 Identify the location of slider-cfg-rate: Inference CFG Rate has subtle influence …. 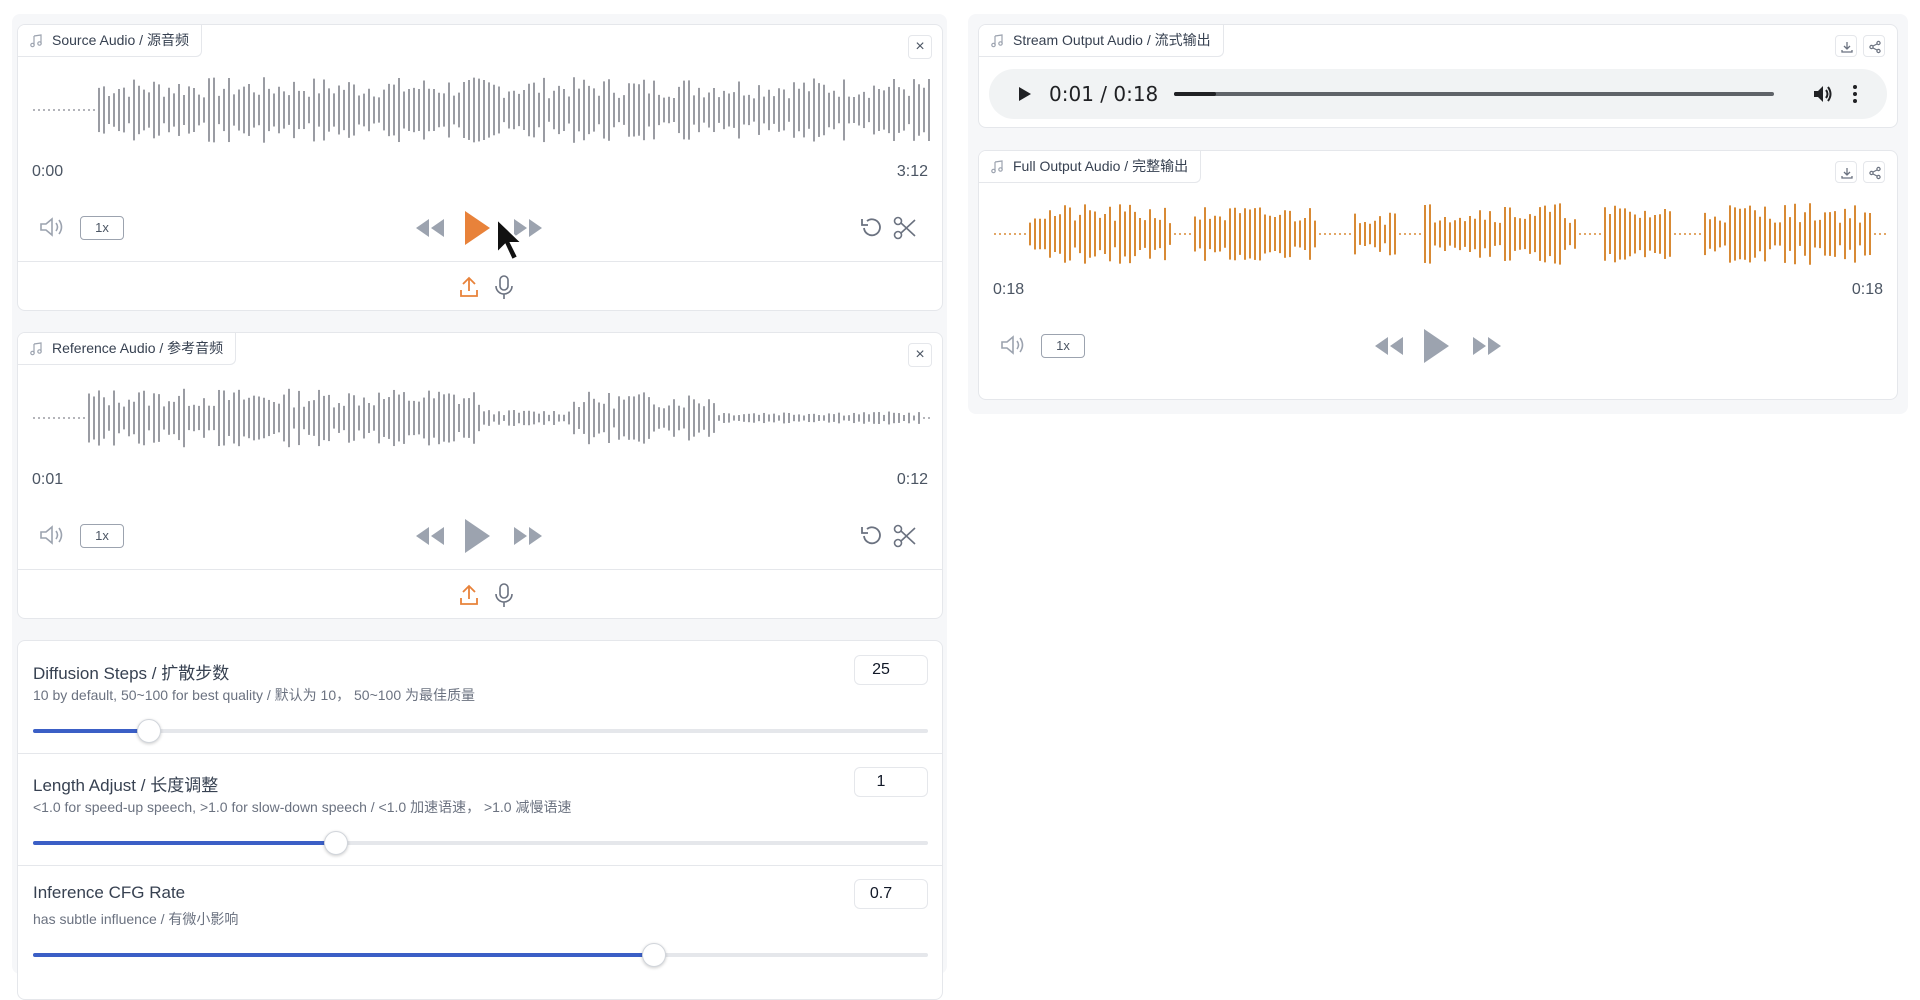
(480, 921).